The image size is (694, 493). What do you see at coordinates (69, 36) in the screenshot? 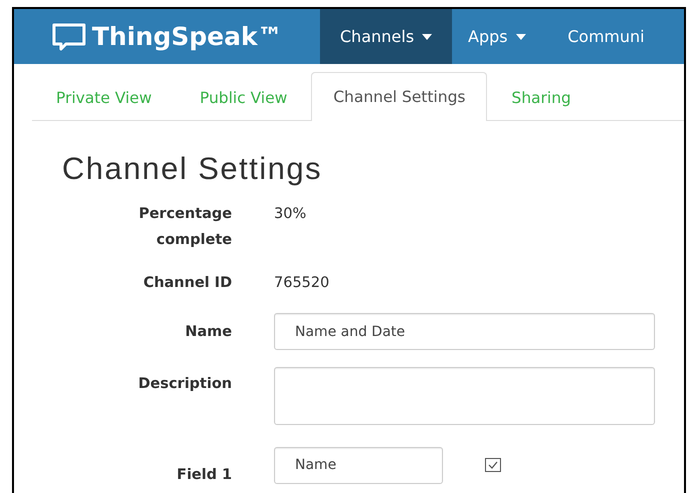
I see `chat-bubble-icon` at bounding box center [69, 36].